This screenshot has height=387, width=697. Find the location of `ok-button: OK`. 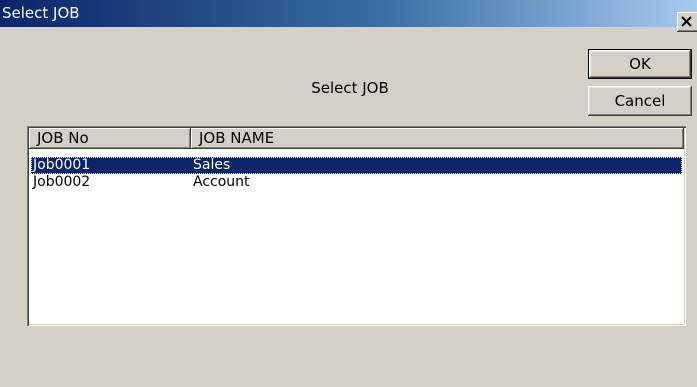

ok-button: OK is located at coordinates (640, 64).